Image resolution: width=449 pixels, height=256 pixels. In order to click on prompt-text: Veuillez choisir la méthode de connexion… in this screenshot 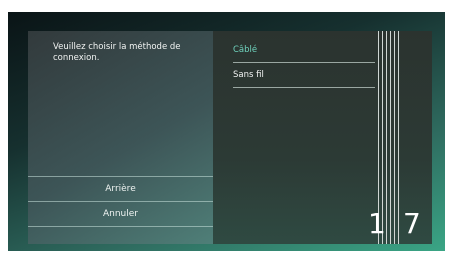, I will do `click(117, 52)`.